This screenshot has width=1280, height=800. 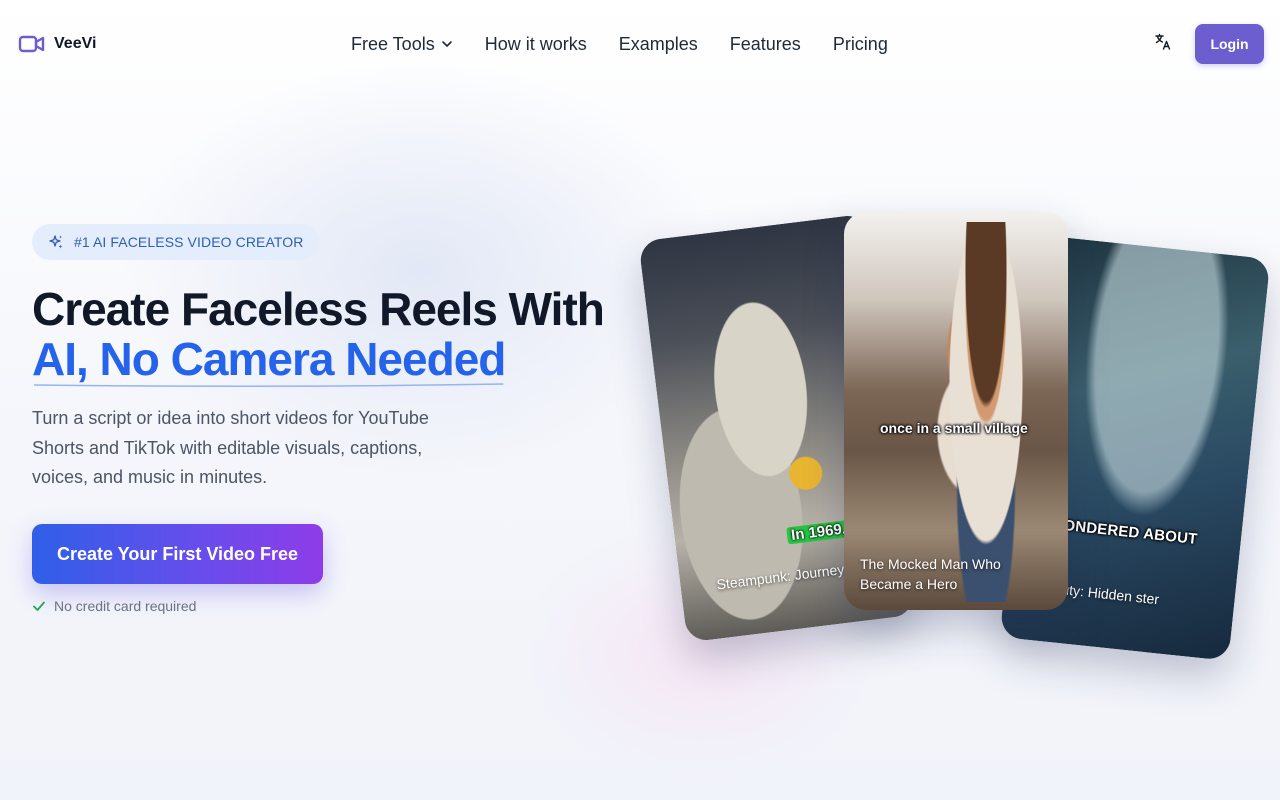 I want to click on translate-icon, so click(x=1163, y=44).